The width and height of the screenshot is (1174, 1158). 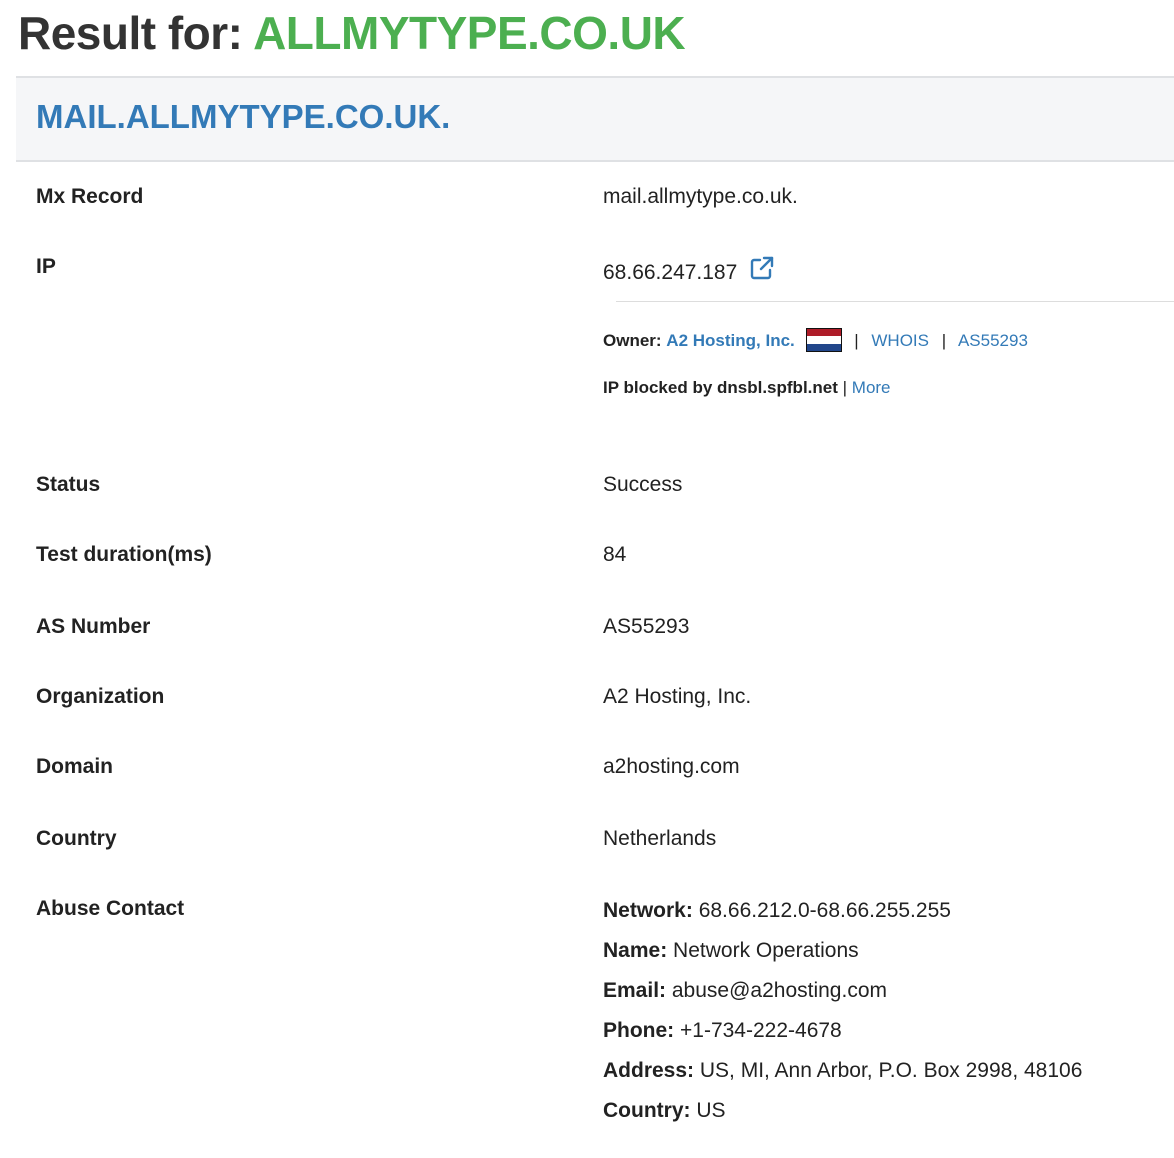 I want to click on ip-label: IP, so click(x=46, y=266).